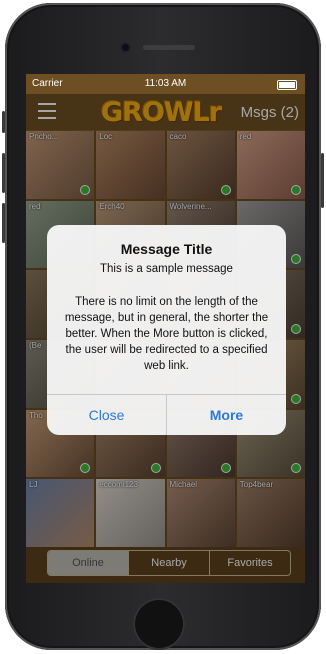 This screenshot has width=326, height=654. I want to click on clock: 11:03 AM, so click(165, 83).